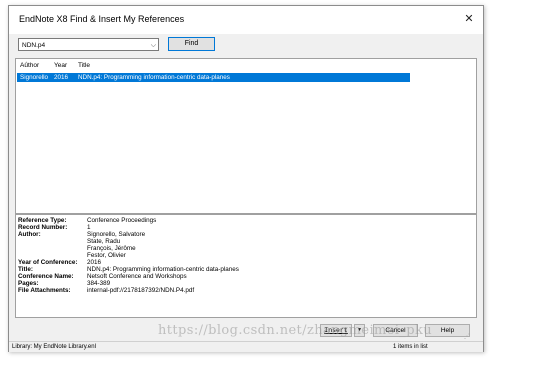  I want to click on watermark-text: https://blog.csdn.net/zhangmeimei_pku, so click(295, 330).